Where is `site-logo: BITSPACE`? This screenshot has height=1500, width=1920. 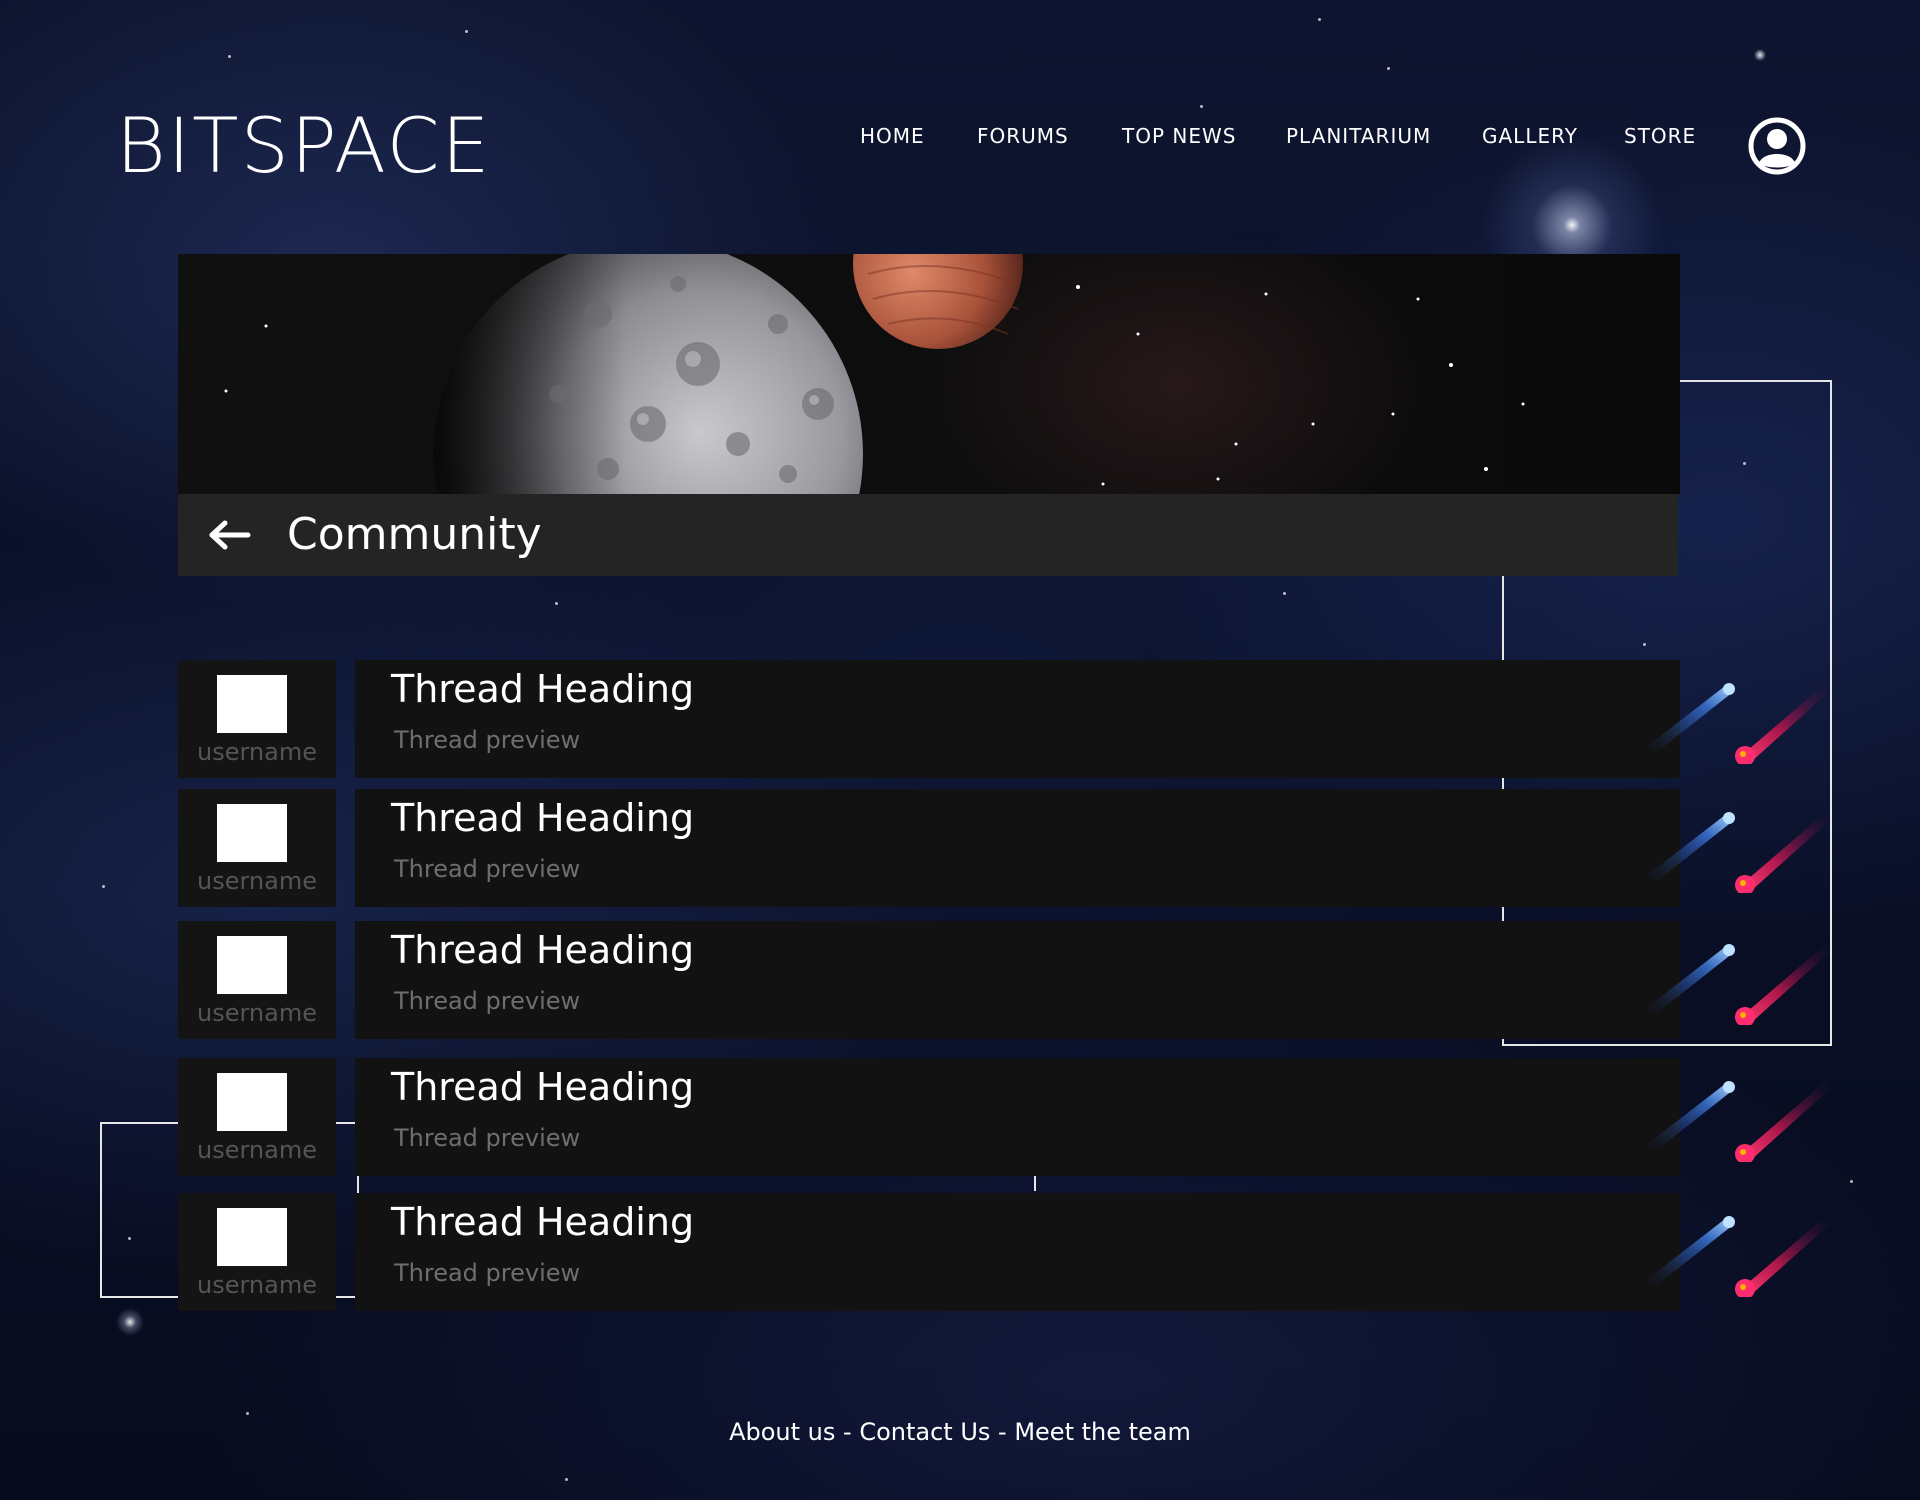
site-logo: BITSPACE is located at coordinates (304, 146).